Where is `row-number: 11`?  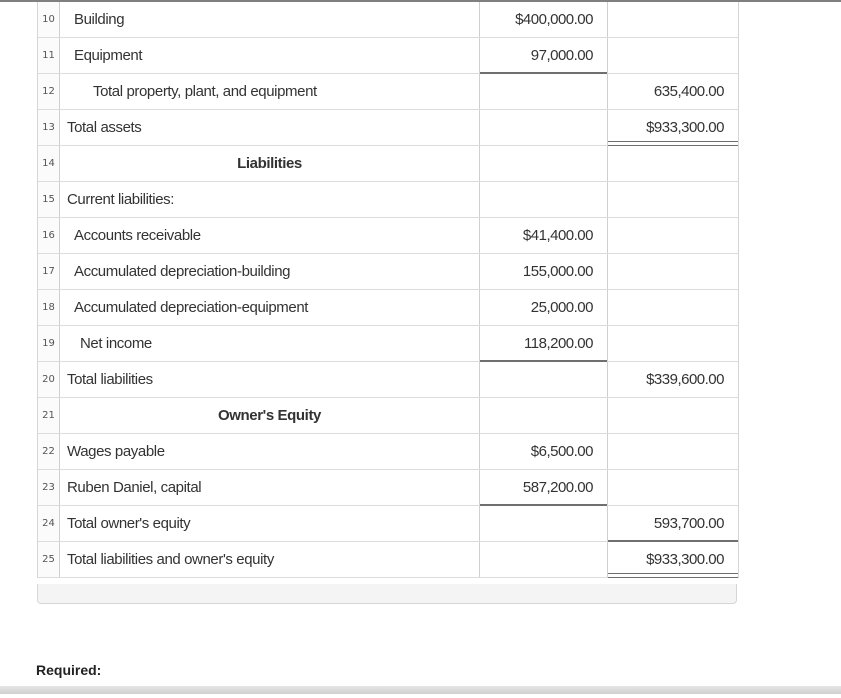 row-number: 11 is located at coordinates (49, 55).